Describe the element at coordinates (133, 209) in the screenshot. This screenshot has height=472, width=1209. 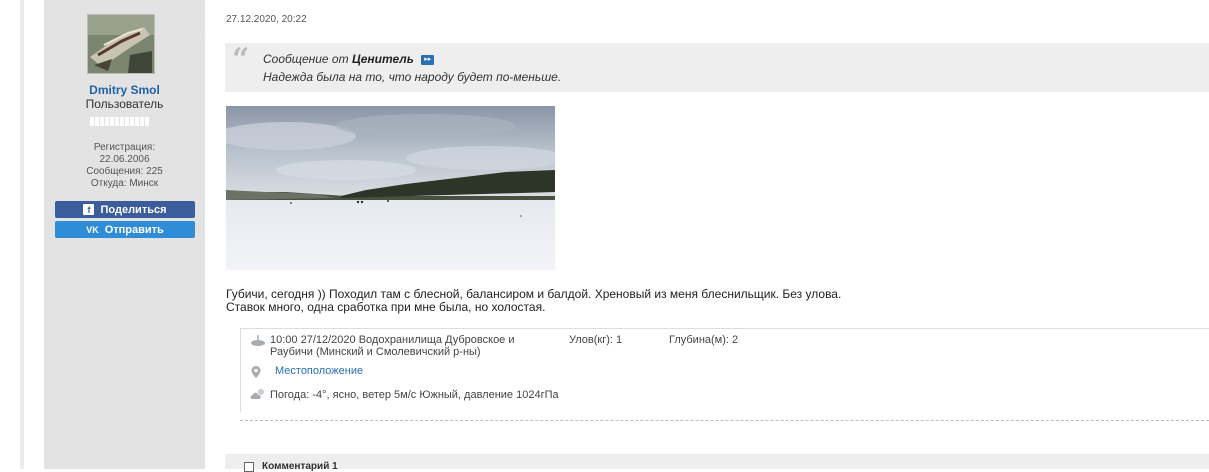
I see `share-facebook-label: Поделиться` at that location.